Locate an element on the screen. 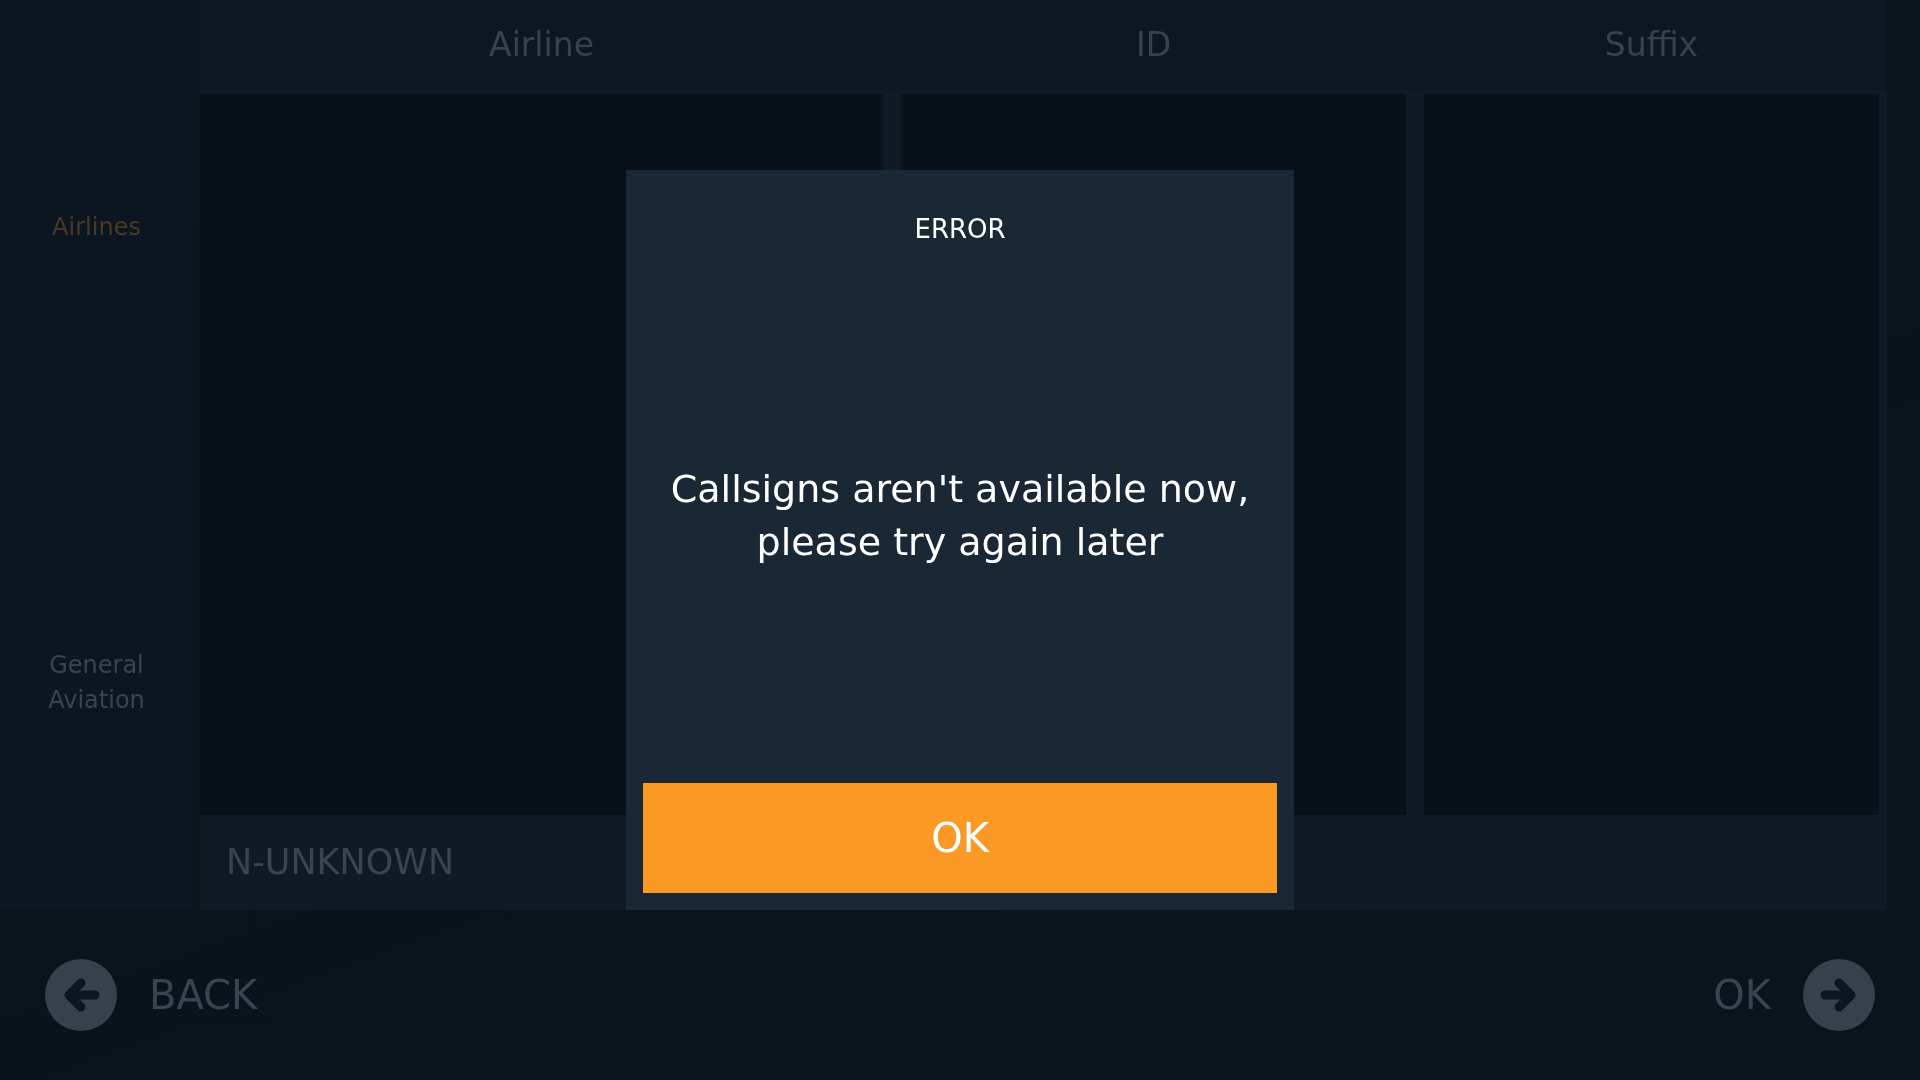 The width and height of the screenshot is (1920, 1080). dialog-title: ERROR is located at coordinates (960, 229).